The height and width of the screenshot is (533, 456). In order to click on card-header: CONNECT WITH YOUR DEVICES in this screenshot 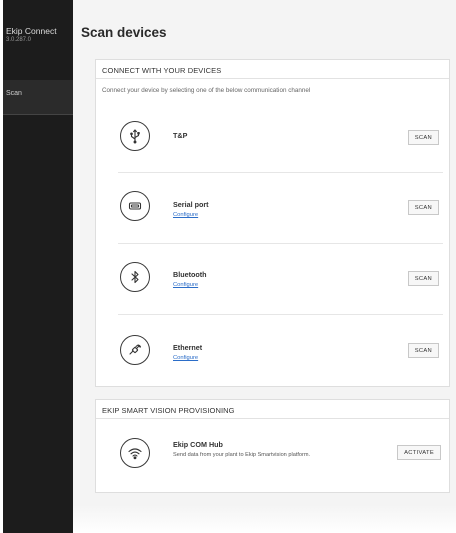, I will do `click(272, 69)`.